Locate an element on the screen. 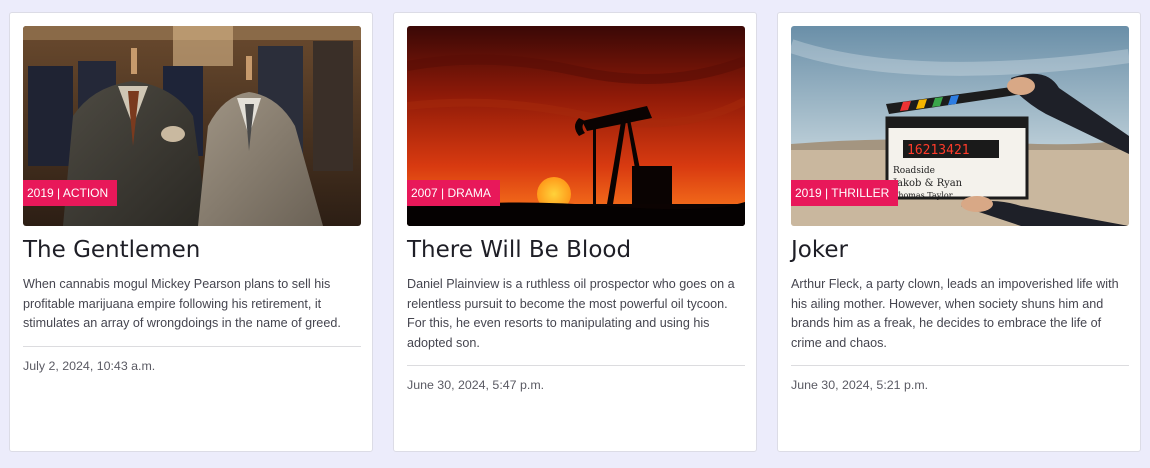  year-genre-badge: 2019 | ACTION is located at coordinates (70, 193).